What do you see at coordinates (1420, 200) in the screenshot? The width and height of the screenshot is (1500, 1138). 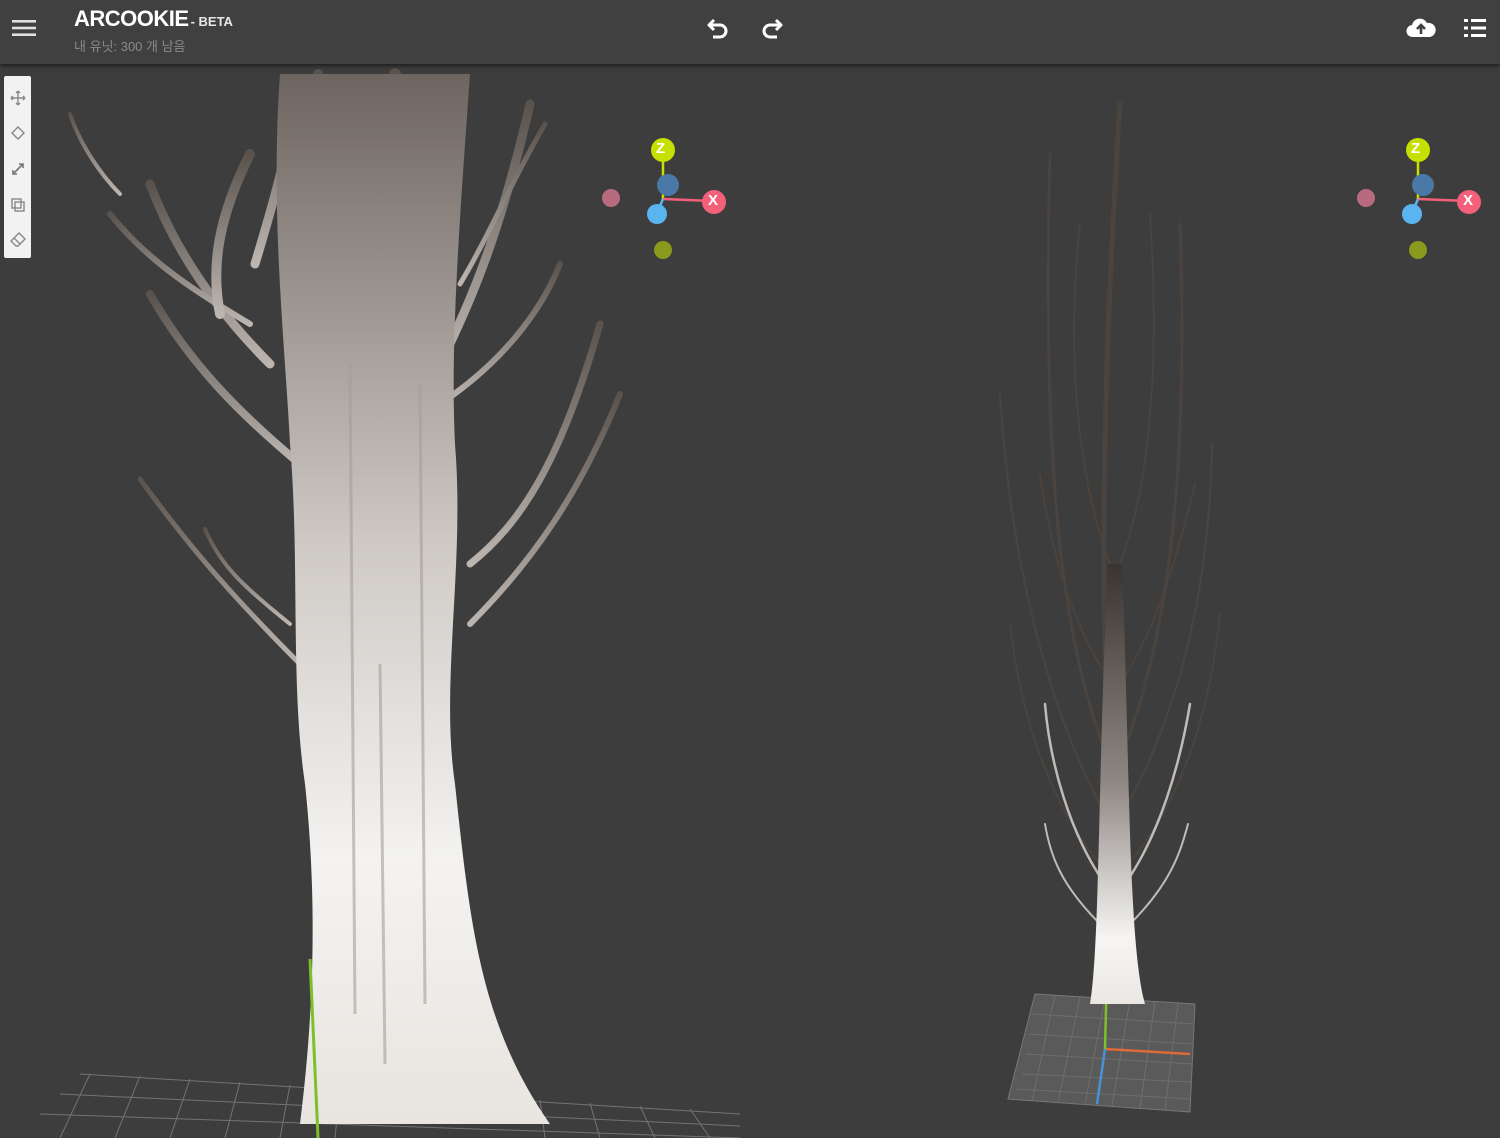 I see `axis-gizmo-right: Z X` at bounding box center [1420, 200].